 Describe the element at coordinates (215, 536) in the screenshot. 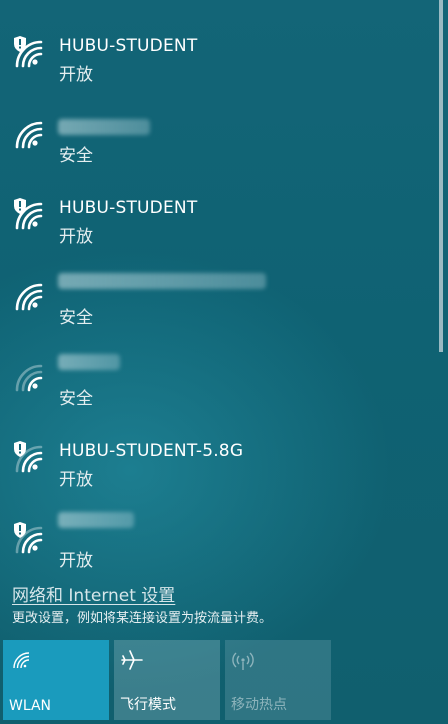

I see `network-item: 开放` at that location.